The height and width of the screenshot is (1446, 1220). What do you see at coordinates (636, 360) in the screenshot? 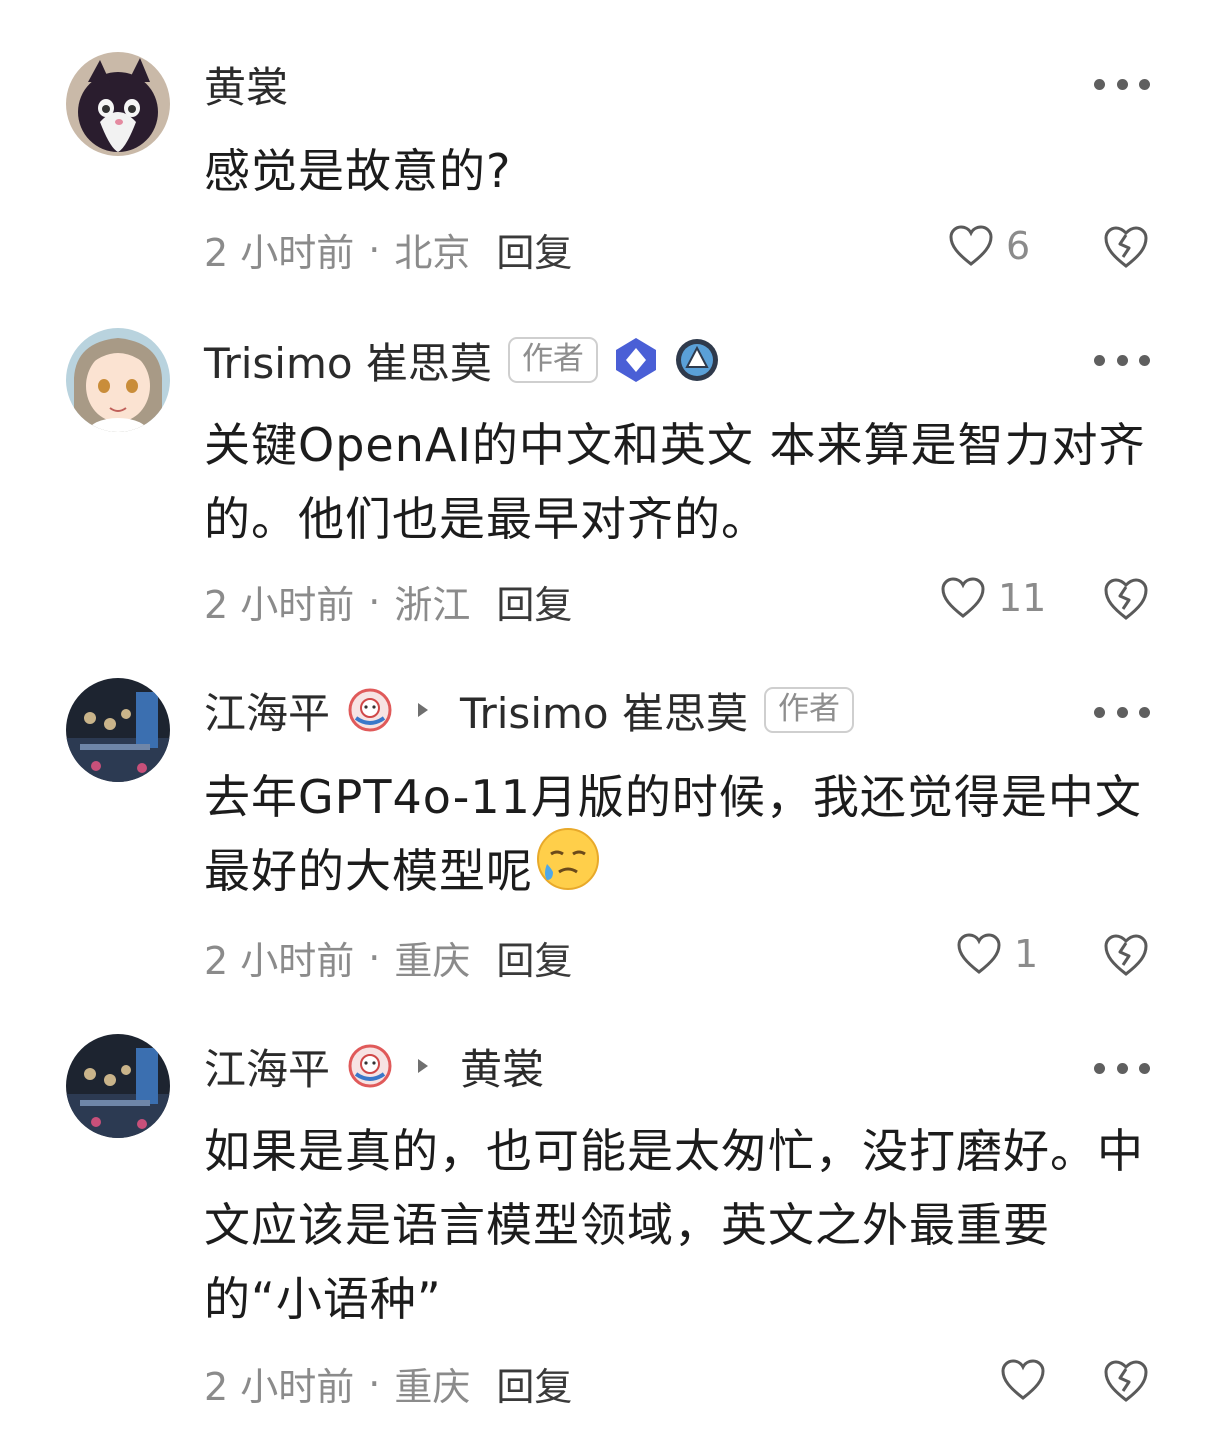
I see `verified-diamond-badge-icon` at bounding box center [636, 360].